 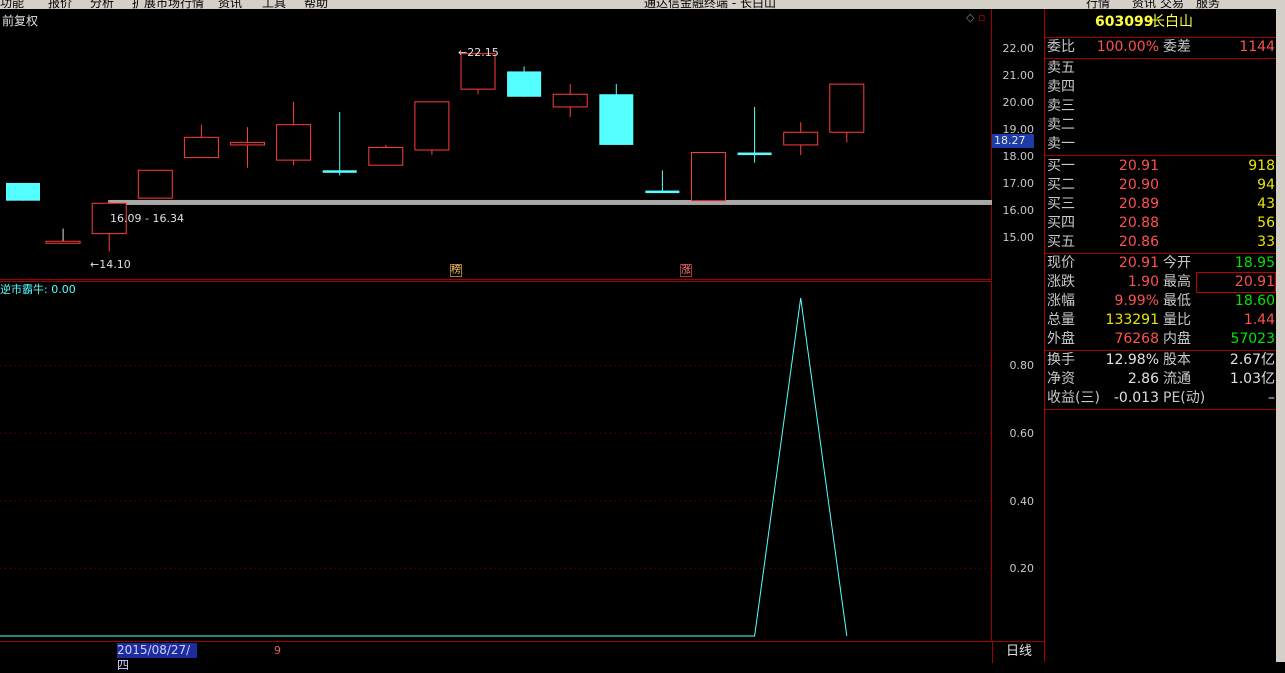 What do you see at coordinates (970, 17) in the screenshot?
I see `diamond-icon: ◇` at bounding box center [970, 17].